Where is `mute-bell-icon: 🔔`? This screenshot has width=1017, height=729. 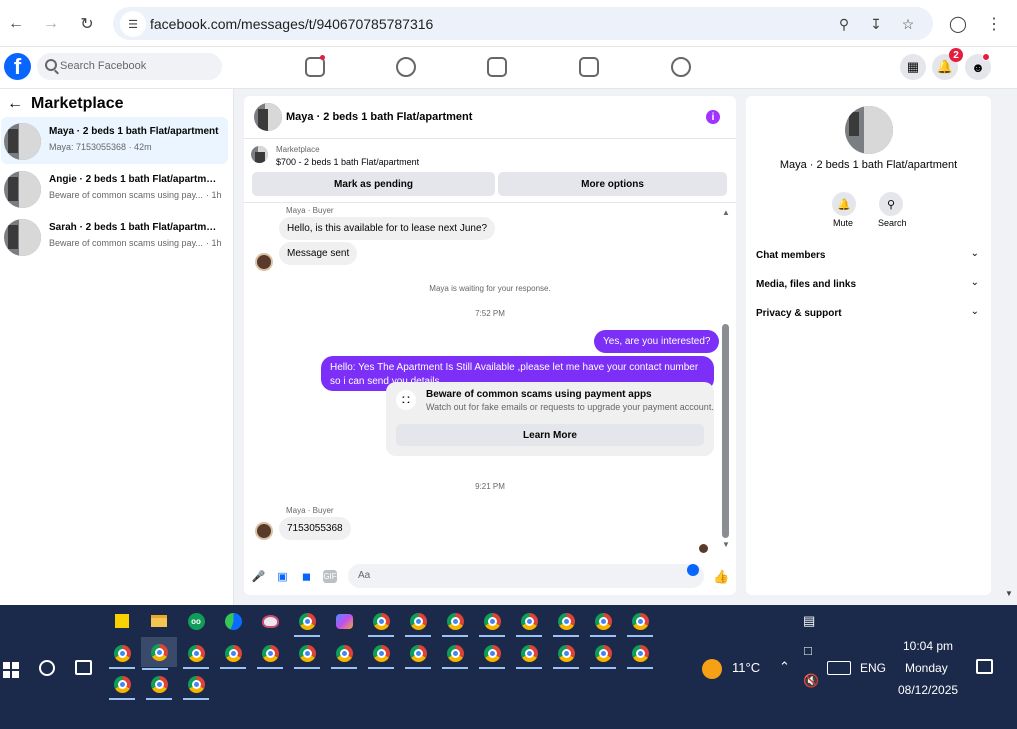
mute-bell-icon: 🔔 is located at coordinates (844, 204).